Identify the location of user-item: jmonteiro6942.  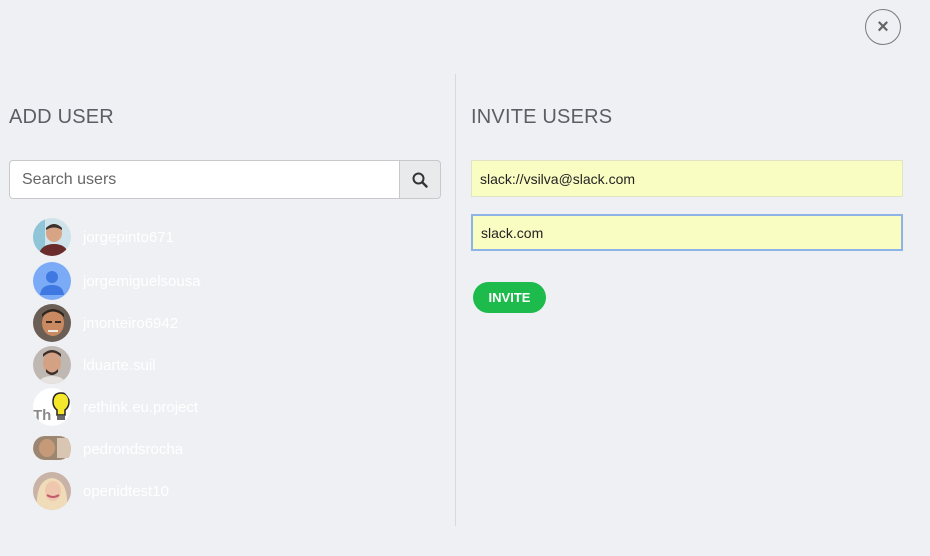
(105, 323).